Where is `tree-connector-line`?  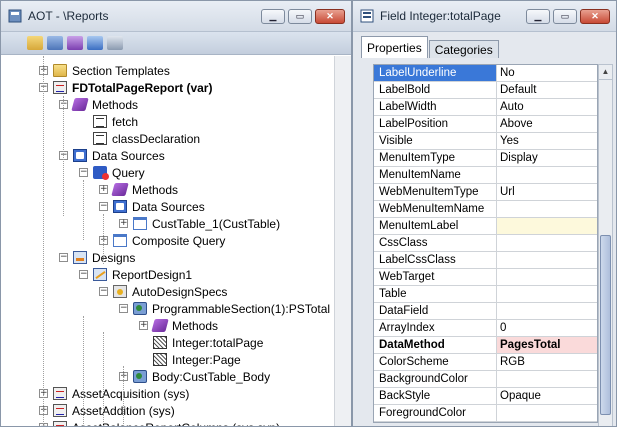 tree-connector-line is located at coordinates (83, 210).